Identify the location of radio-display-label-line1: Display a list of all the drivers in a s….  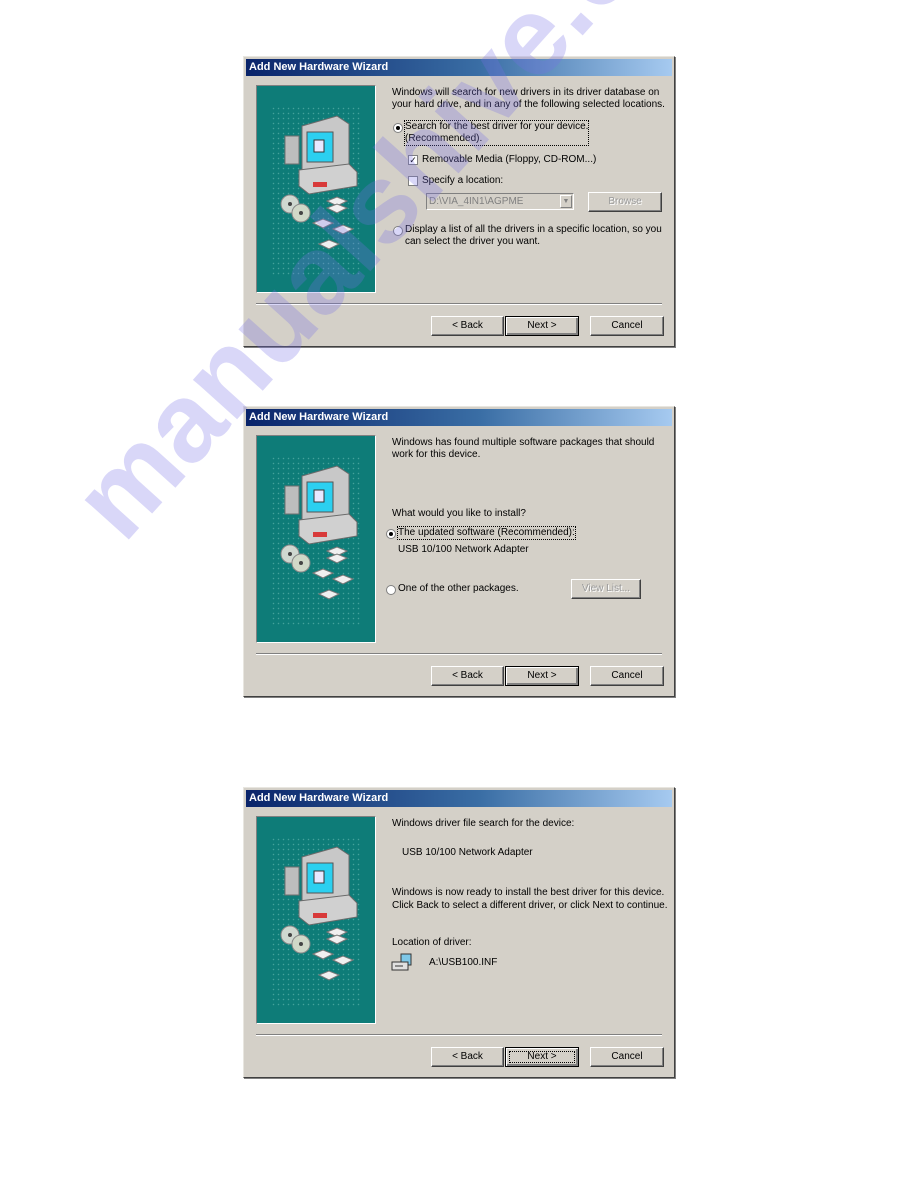
(533, 229).